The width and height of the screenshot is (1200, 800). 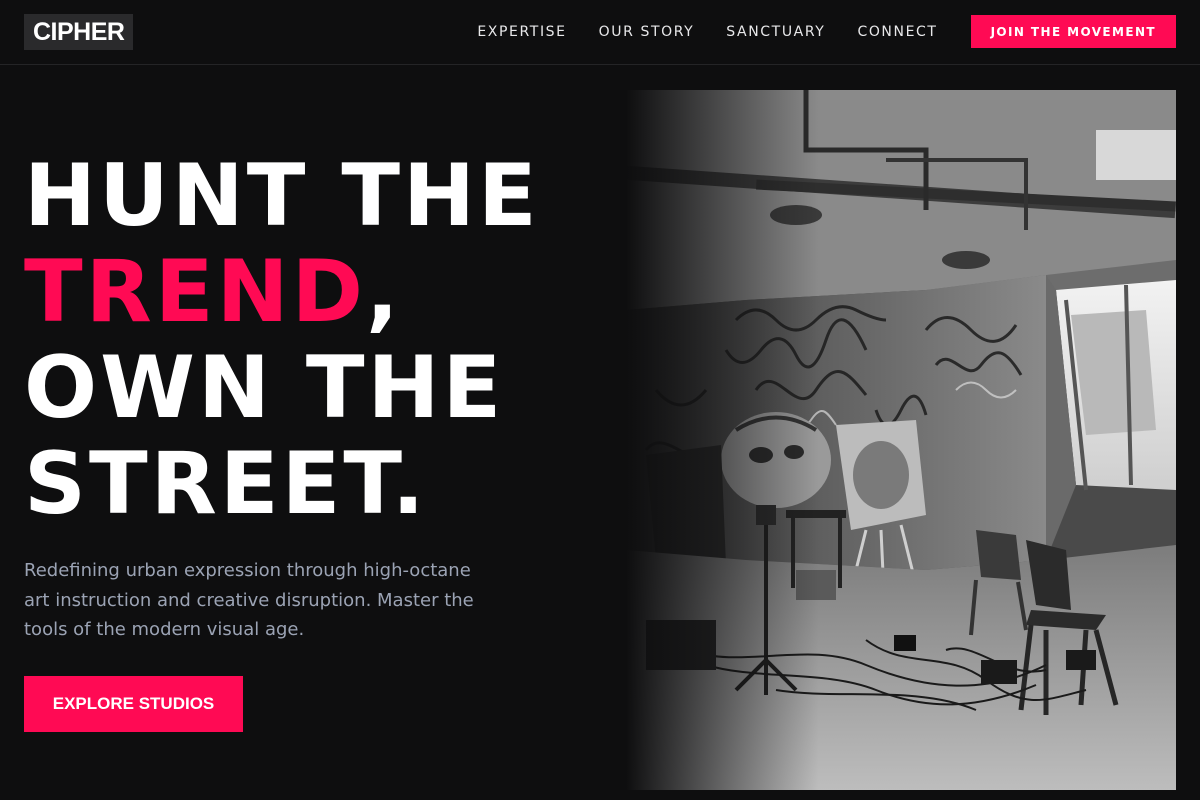 What do you see at coordinates (264, 388) in the screenshot?
I see `headline-line-3: OWN THE` at bounding box center [264, 388].